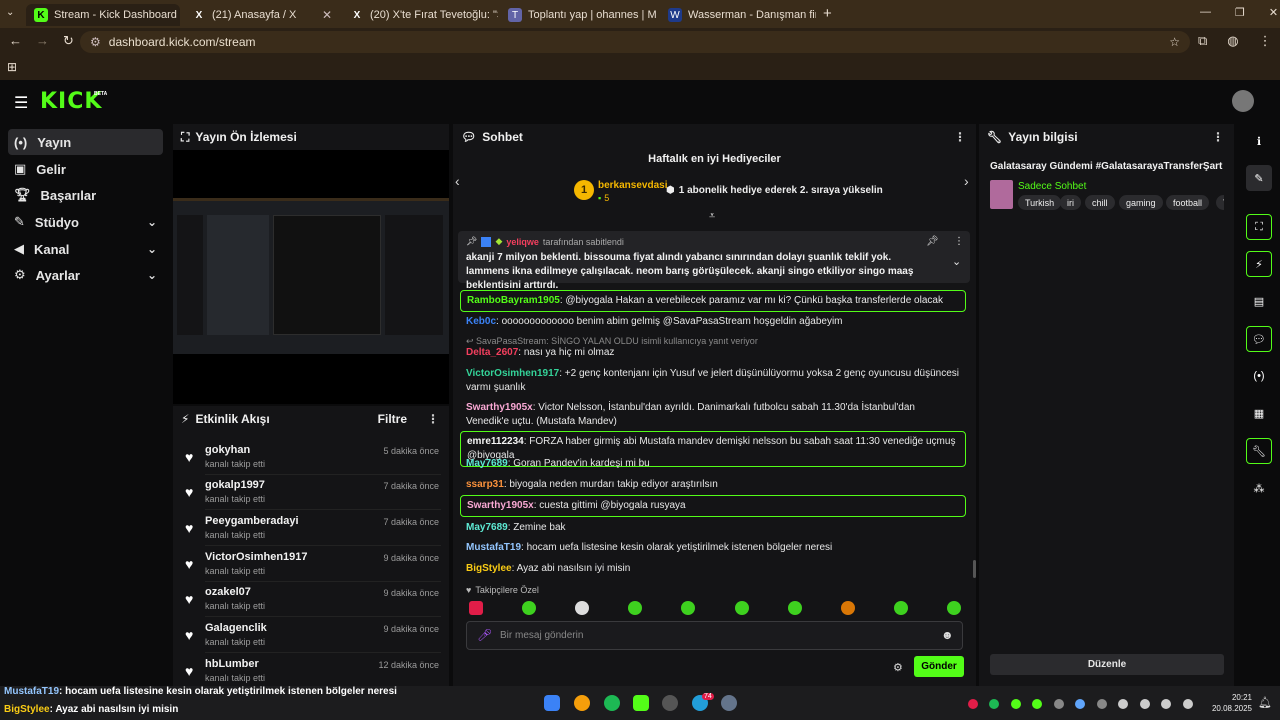 This screenshot has height=720, width=1280. Describe the element at coordinates (1040, 202) in the screenshot. I see `tag-chip: Turkish` at that location.